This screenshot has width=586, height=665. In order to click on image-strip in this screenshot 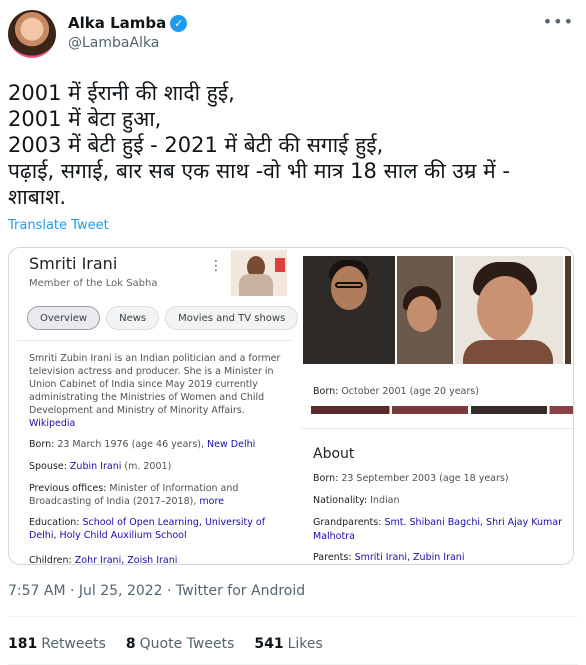, I will do `click(442, 410)`.